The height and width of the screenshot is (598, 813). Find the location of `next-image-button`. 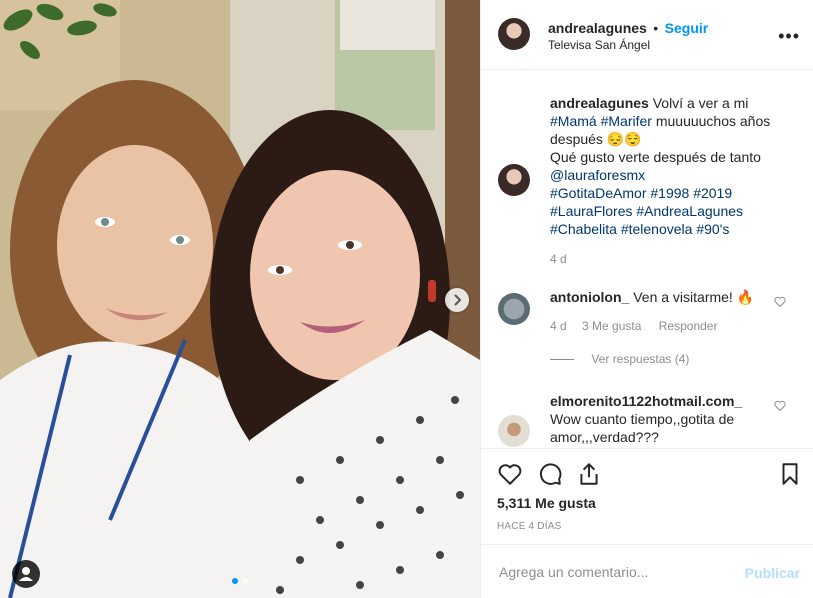

next-image-button is located at coordinates (457, 300).